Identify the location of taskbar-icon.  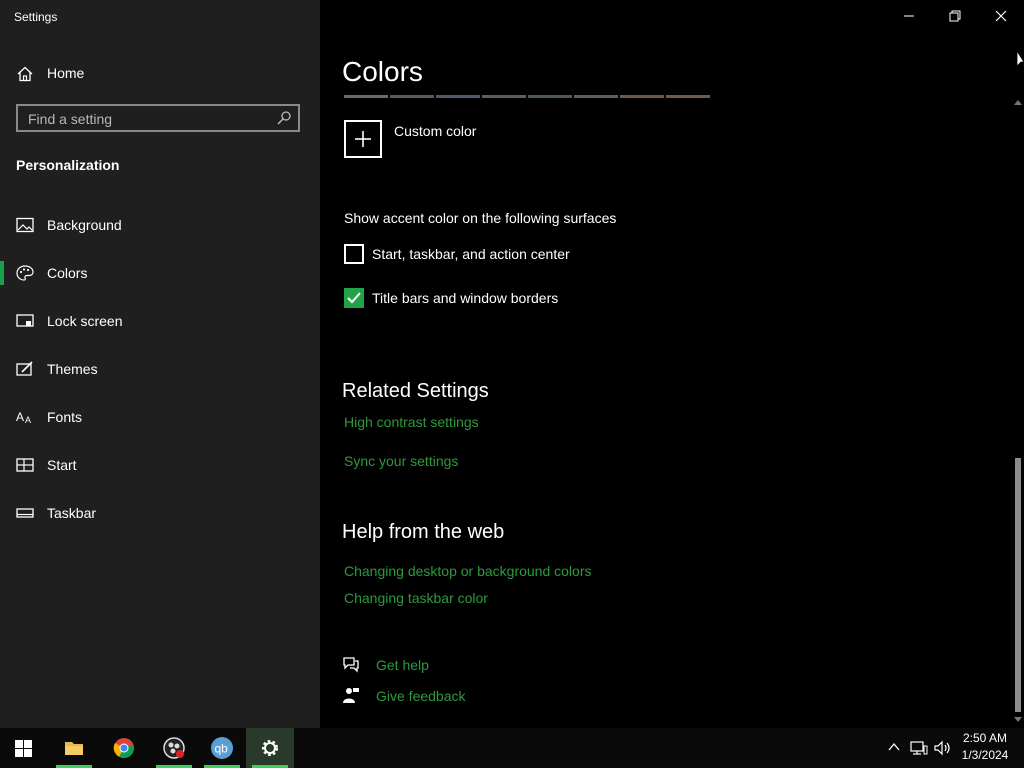
(25, 513).